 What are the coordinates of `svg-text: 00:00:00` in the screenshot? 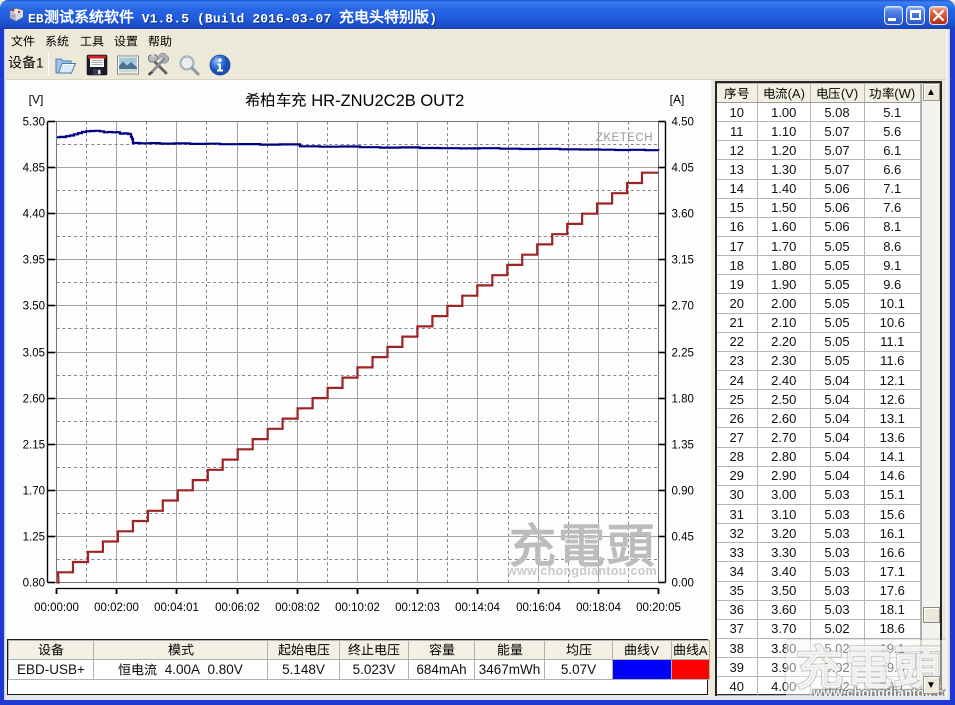 It's located at (56, 608).